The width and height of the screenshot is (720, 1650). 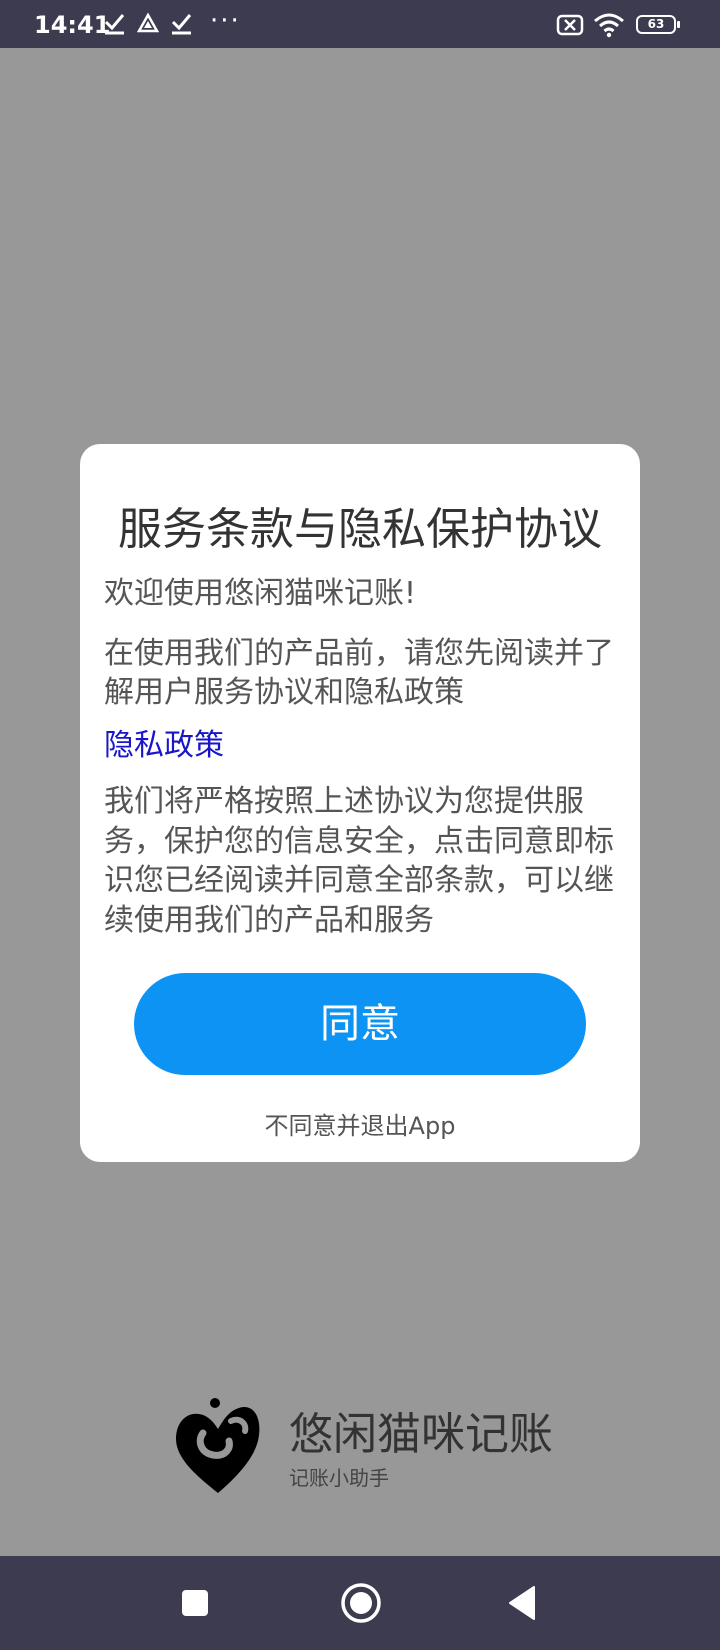 What do you see at coordinates (359, 673) in the screenshot?
I see `intro-text: 在使用我们的产品前，请您先阅读并了解用户服务协议和隐私政策` at bounding box center [359, 673].